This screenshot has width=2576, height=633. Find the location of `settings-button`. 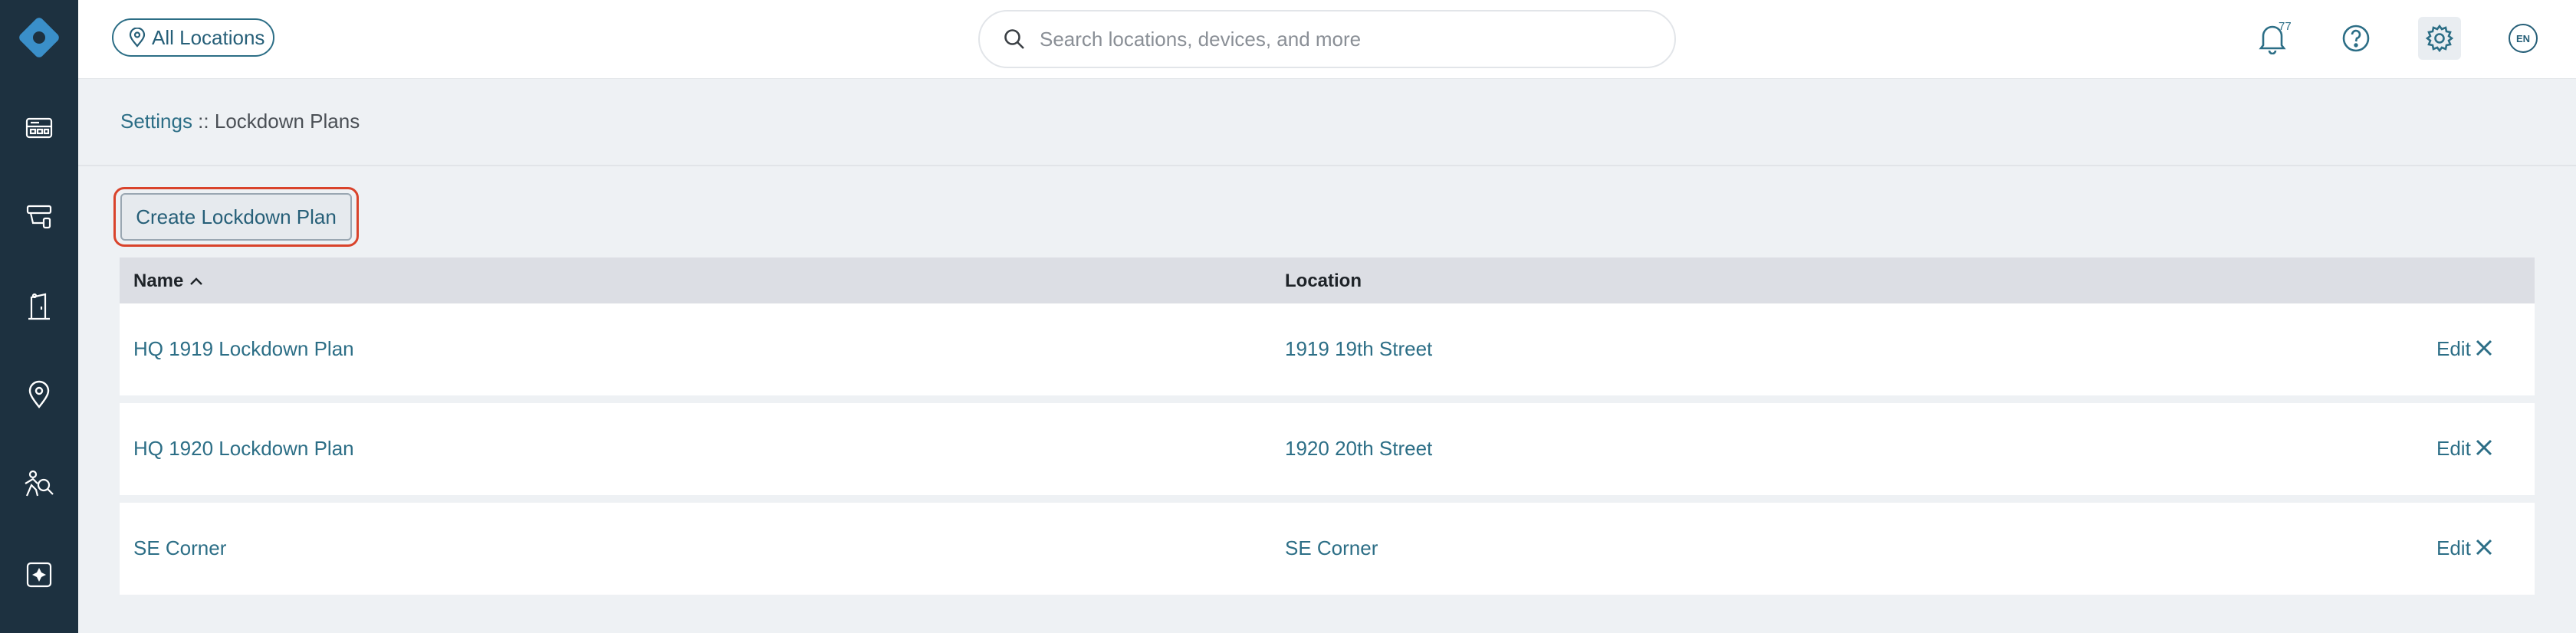

settings-button is located at coordinates (2439, 39).